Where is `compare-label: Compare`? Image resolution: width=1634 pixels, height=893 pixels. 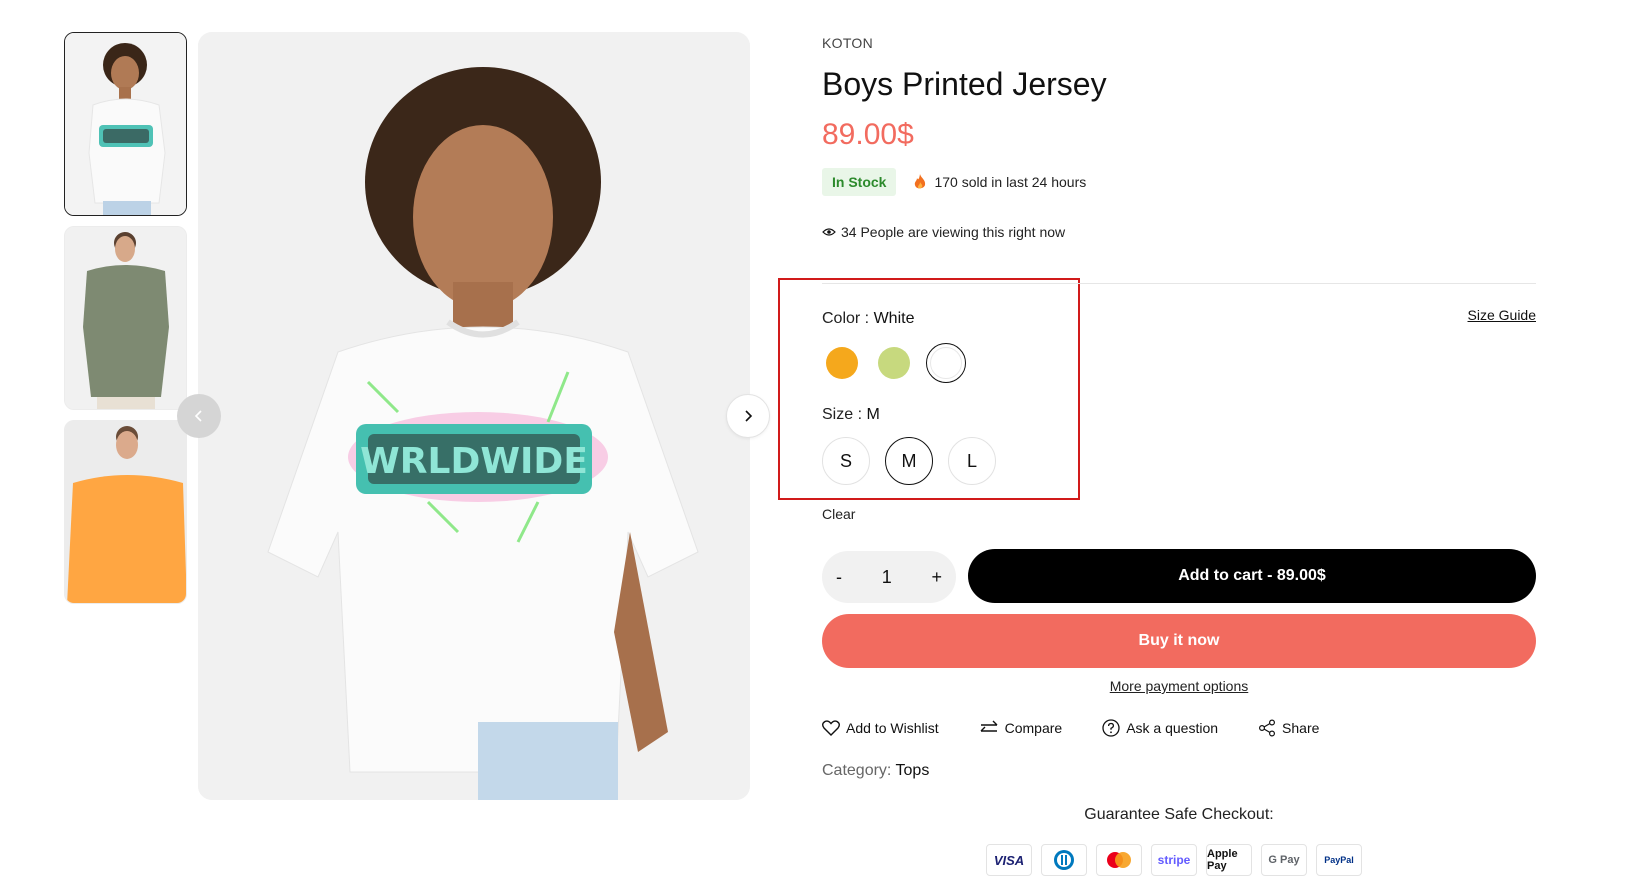
compare-label: Compare is located at coordinates (1033, 728).